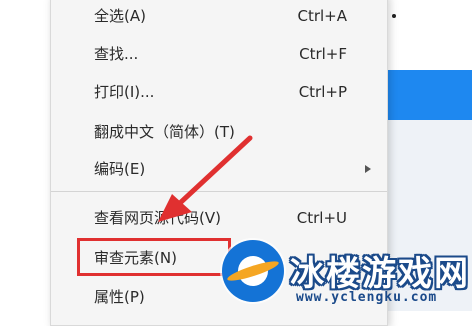 This screenshot has width=472, height=326. I want to click on watermark-url: www.yclengku.com, so click(367, 297).